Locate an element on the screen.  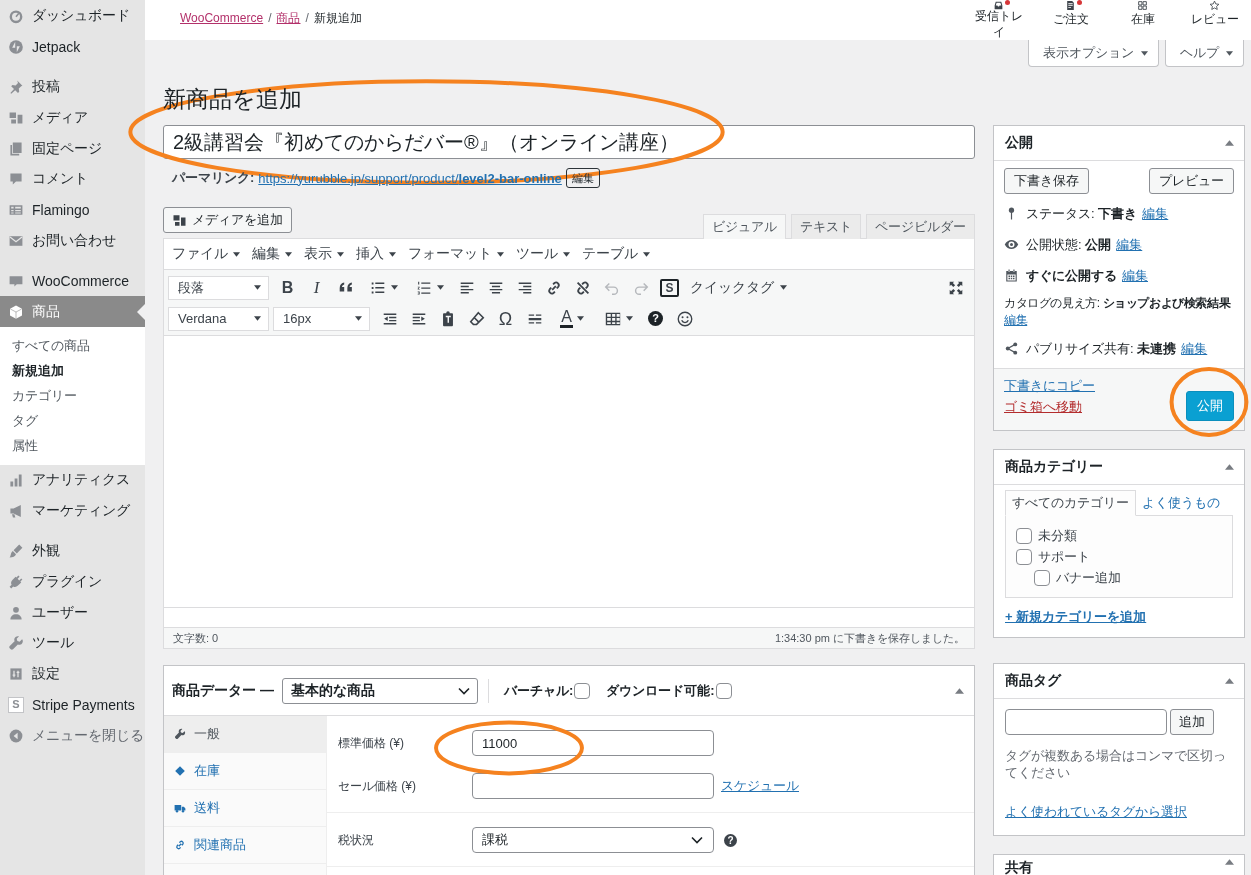
sidebar-item: プラグイン is located at coordinates (72, 582).